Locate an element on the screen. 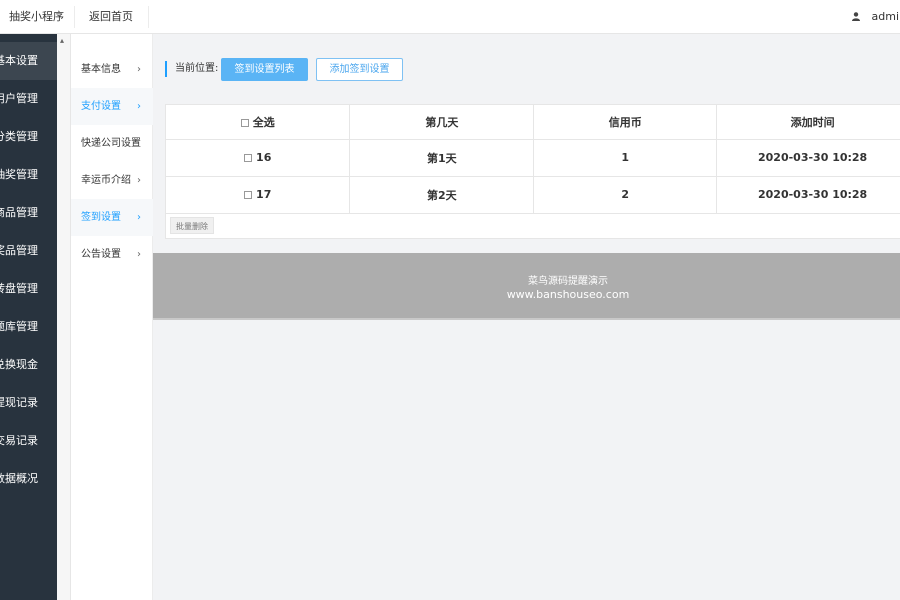  row-coins-cell: 2 is located at coordinates (625, 195).